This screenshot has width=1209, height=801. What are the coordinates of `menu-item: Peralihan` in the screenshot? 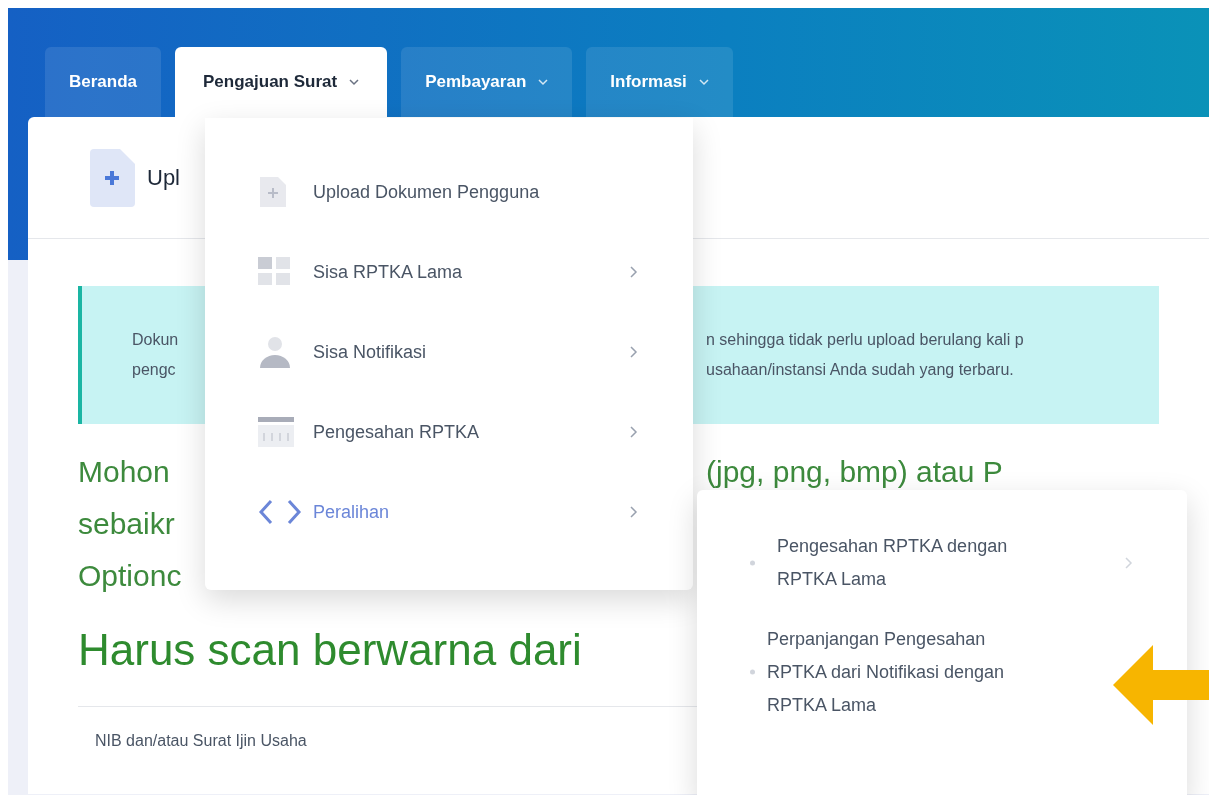 It's located at (351, 512).